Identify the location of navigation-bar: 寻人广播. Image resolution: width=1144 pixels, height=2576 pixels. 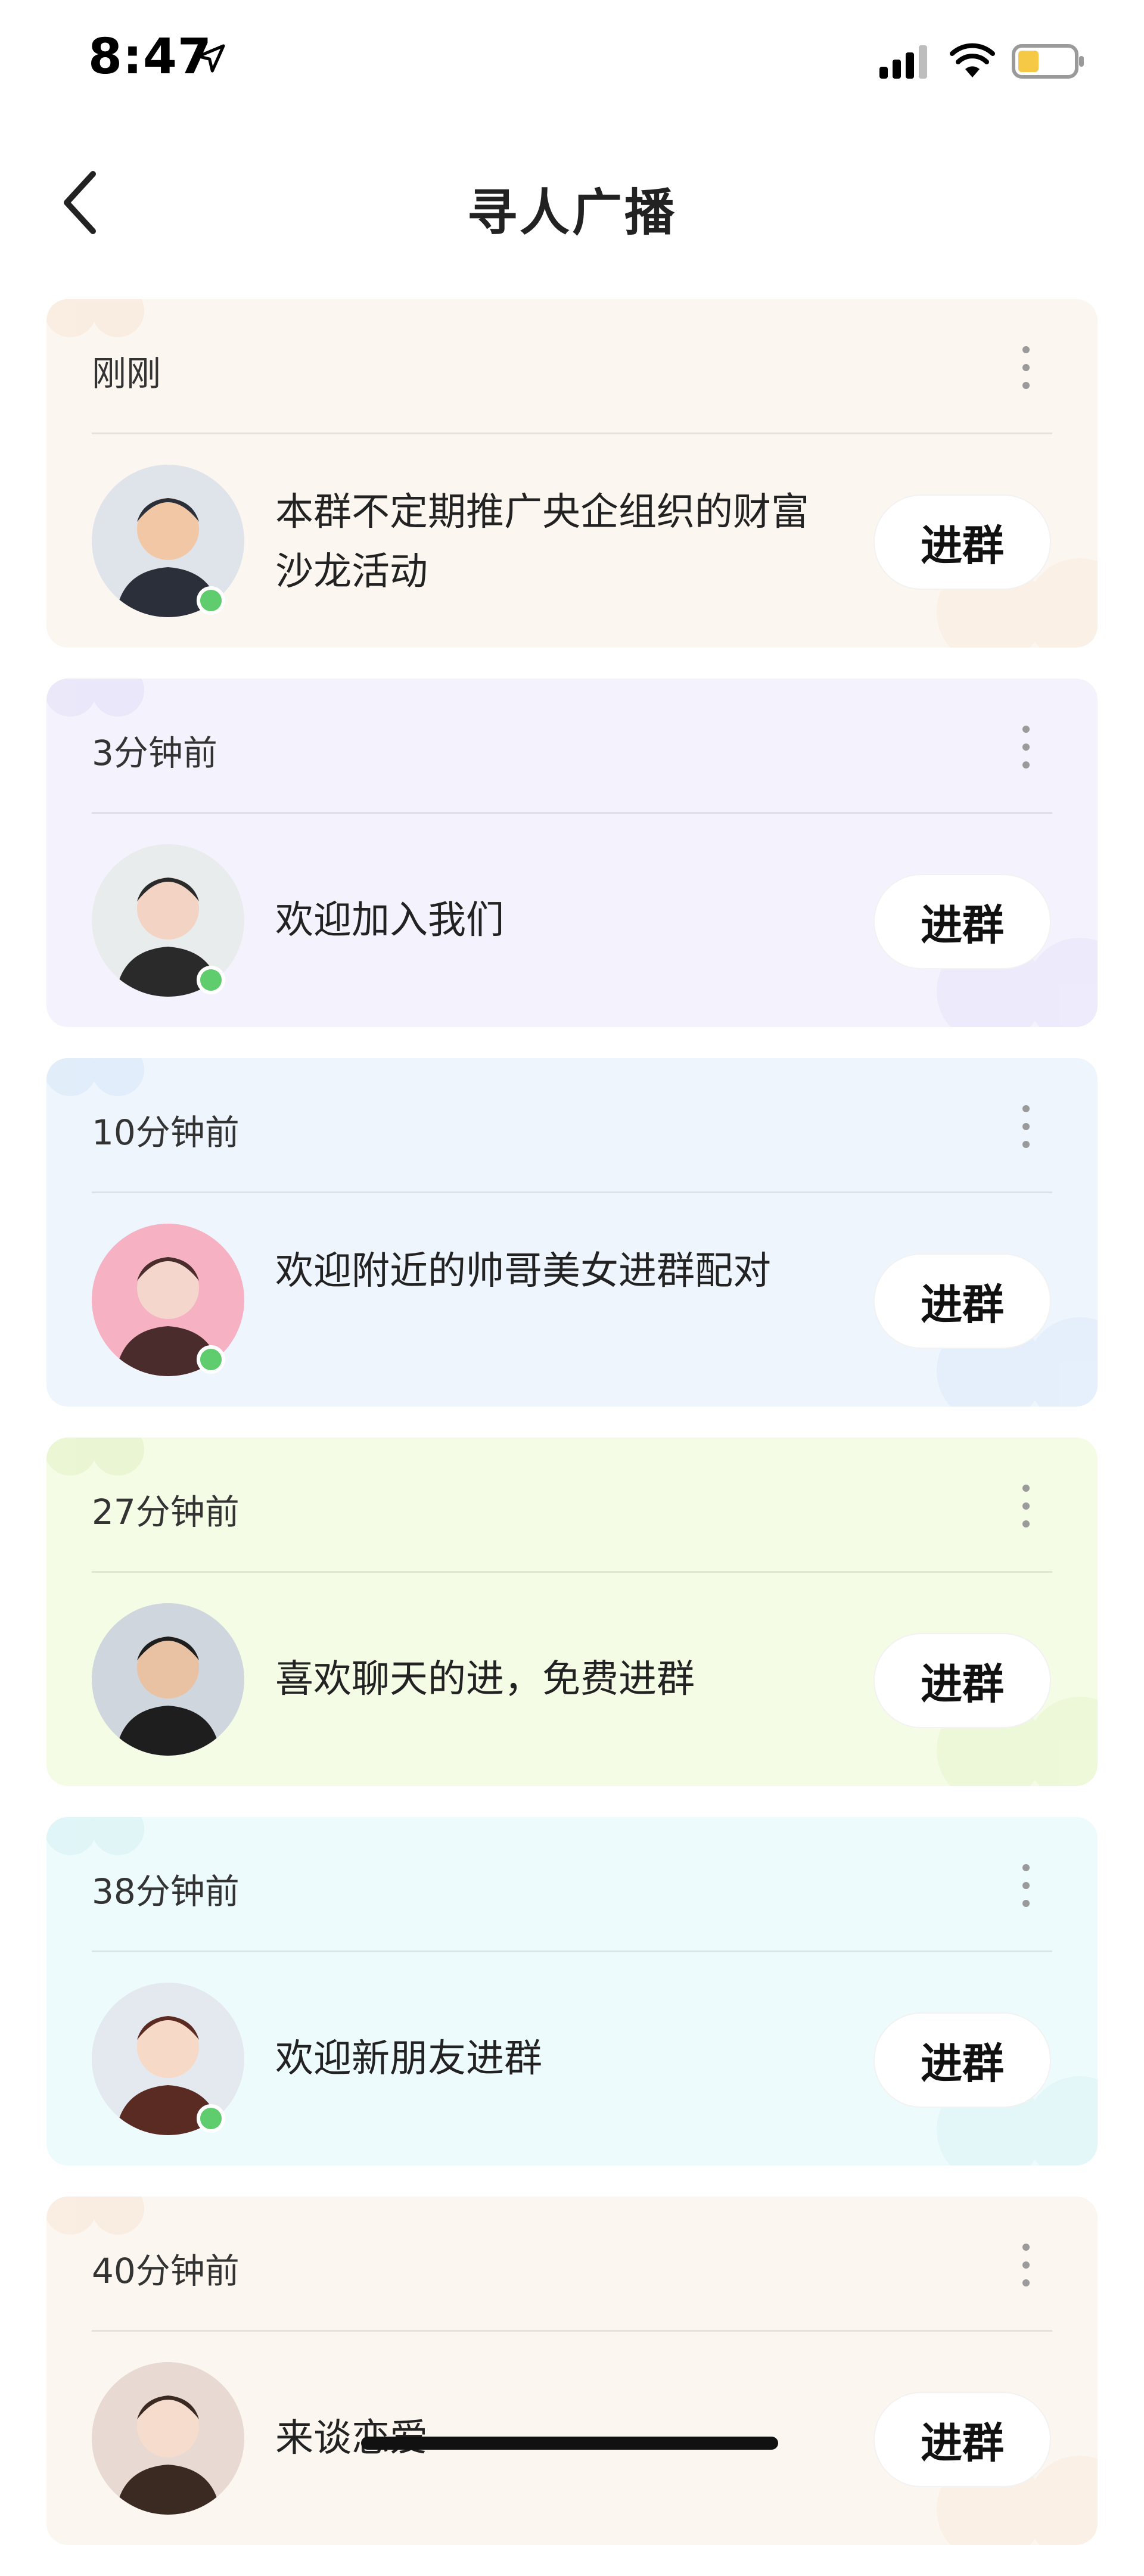
(572, 202).